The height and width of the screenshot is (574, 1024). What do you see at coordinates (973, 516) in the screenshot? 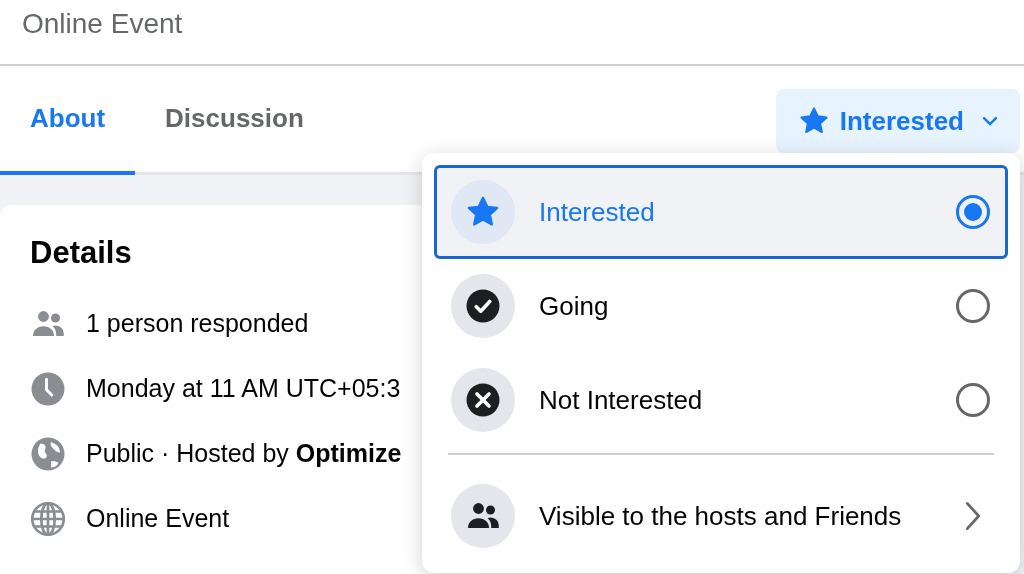
I see `chevron-right-icon` at bounding box center [973, 516].